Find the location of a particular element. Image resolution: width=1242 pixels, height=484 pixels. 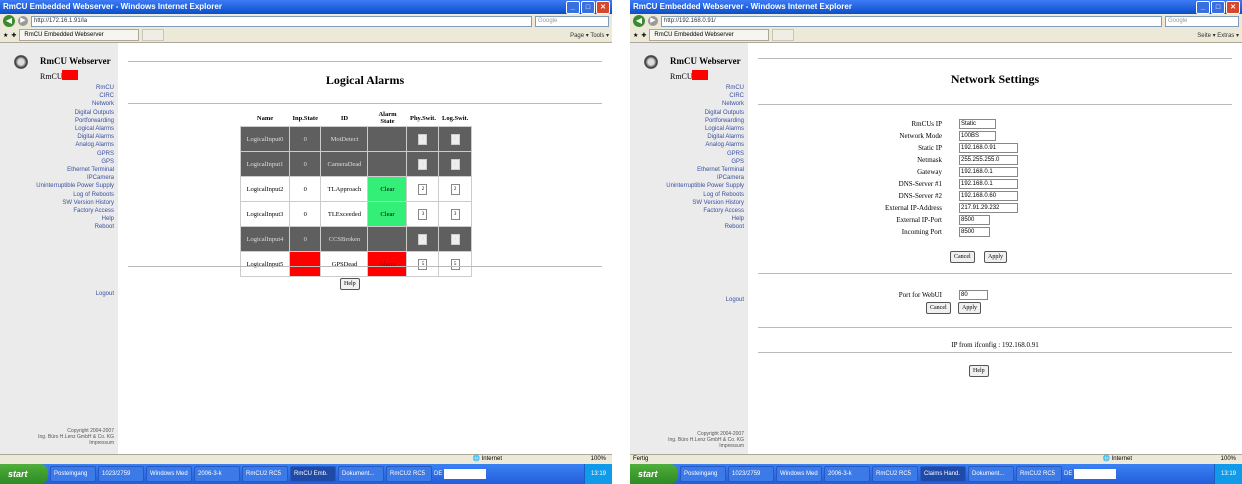

webui-port-input: 80 is located at coordinates (973, 295).